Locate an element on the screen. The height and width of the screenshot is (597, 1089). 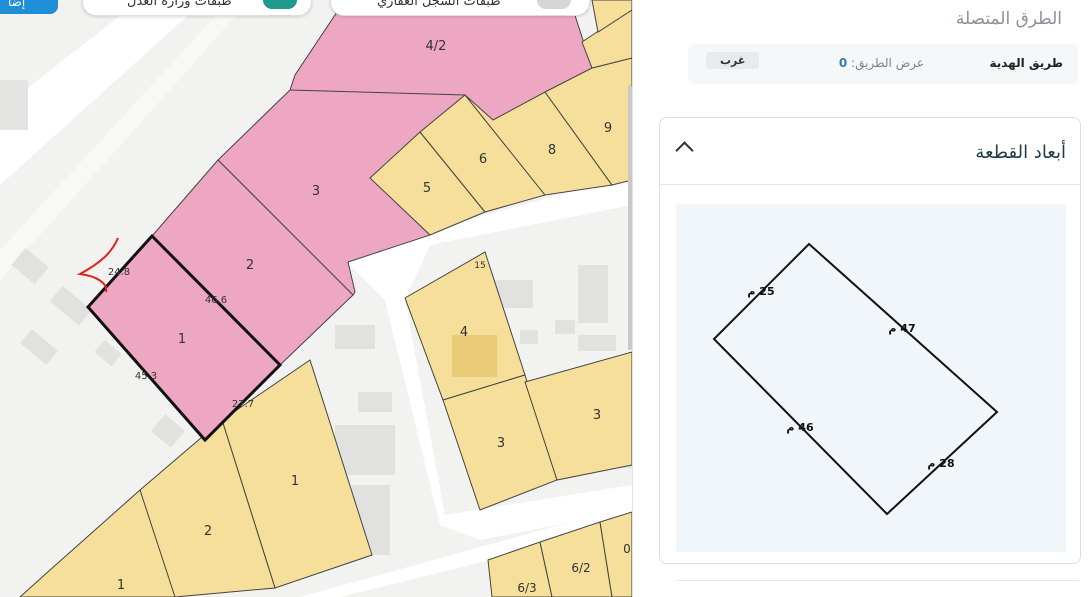
edge-length-label: 46.6 is located at coordinates (216, 300).